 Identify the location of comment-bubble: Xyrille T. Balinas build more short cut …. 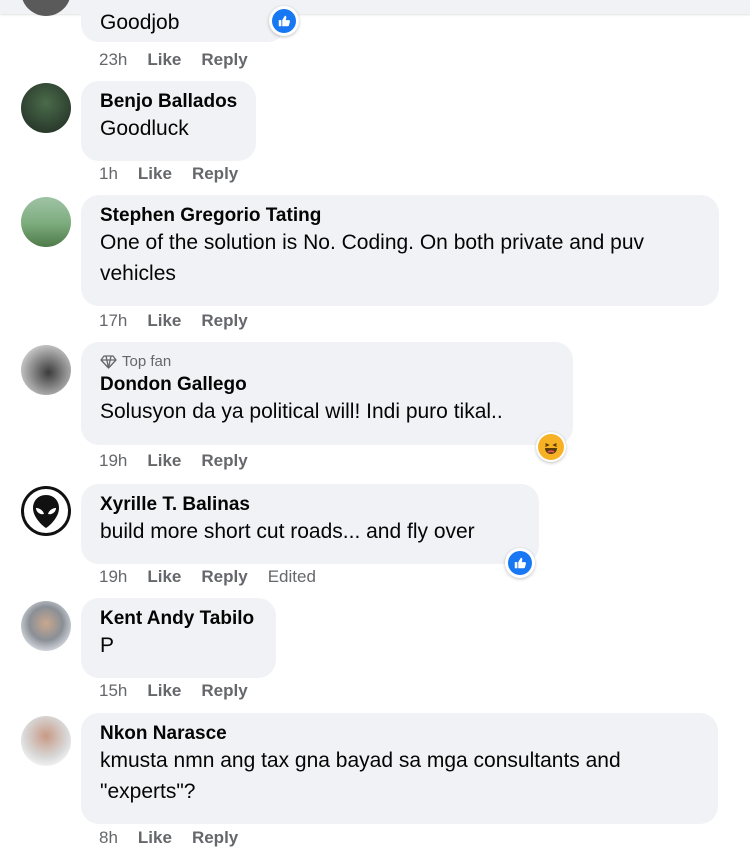
(310, 524).